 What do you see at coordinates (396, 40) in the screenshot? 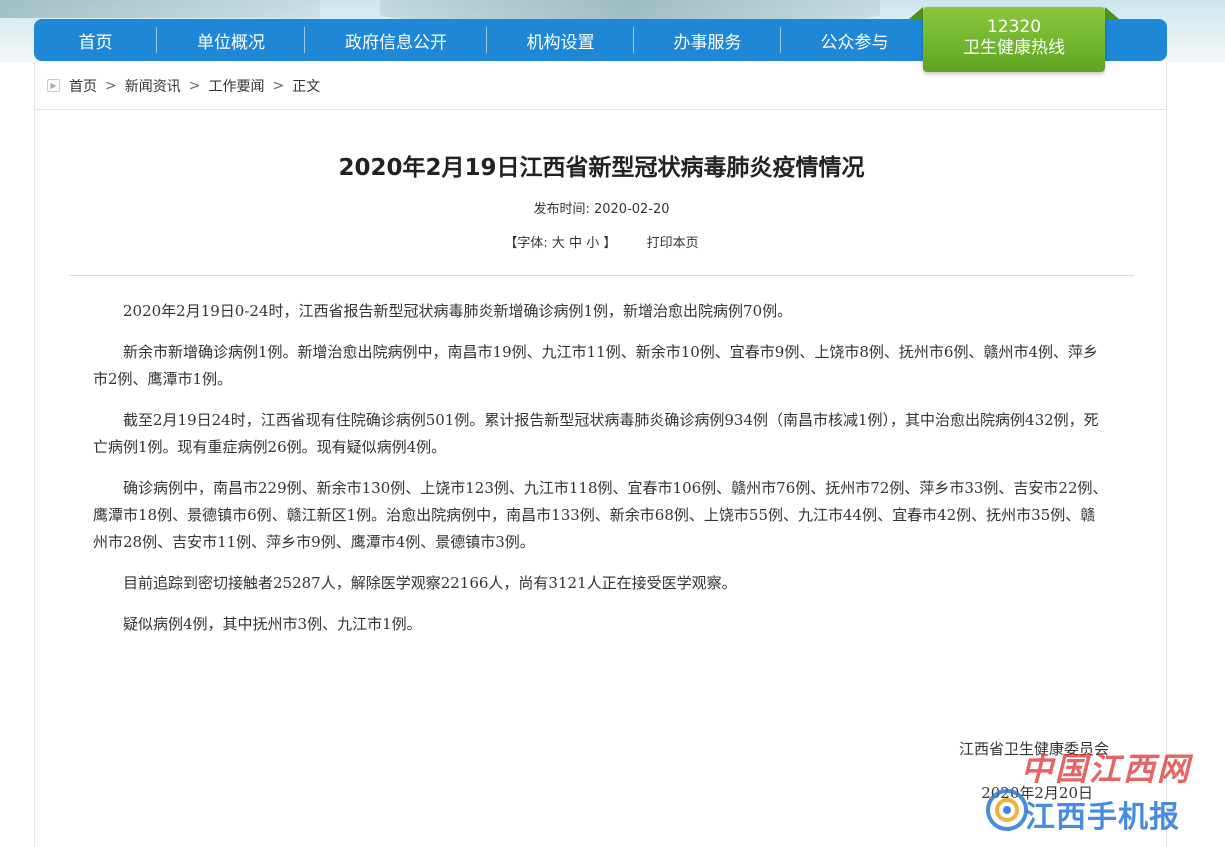
I see `nav-item-gov-info: 政府信息公开` at bounding box center [396, 40].